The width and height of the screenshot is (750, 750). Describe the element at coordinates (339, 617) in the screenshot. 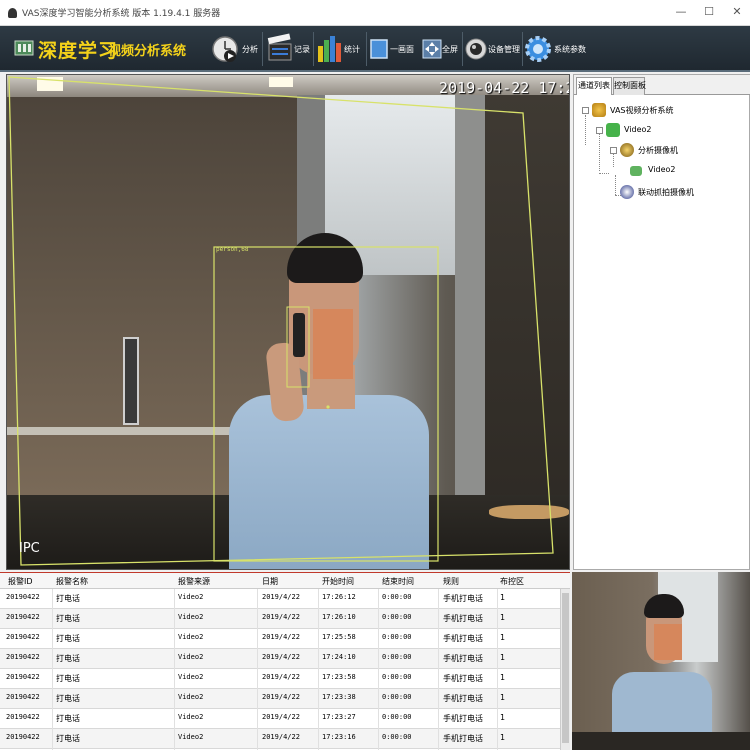

I see `table-cell: 17:26:10` at that location.